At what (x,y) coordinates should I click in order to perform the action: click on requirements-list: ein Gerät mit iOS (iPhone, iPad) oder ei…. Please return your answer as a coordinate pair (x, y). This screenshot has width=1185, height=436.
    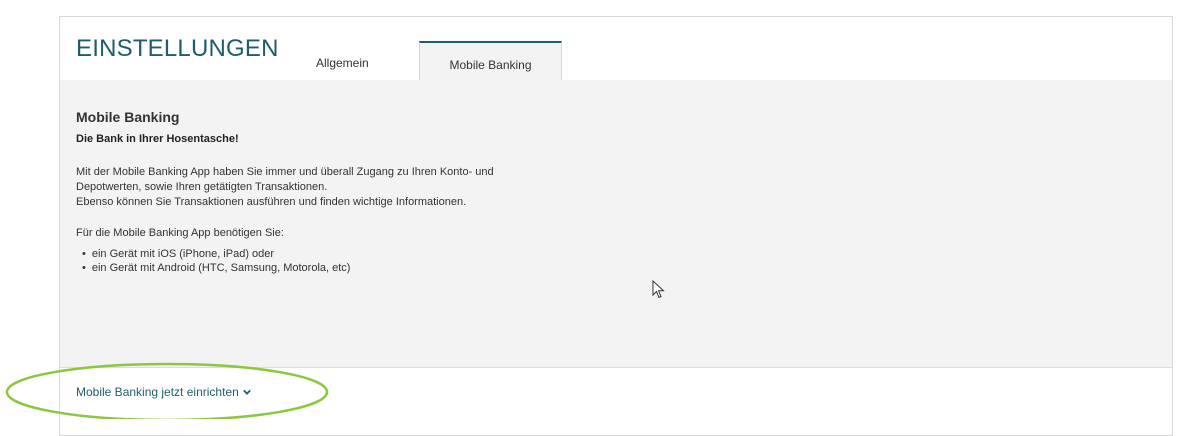
    Looking at the image, I should click on (213, 261).